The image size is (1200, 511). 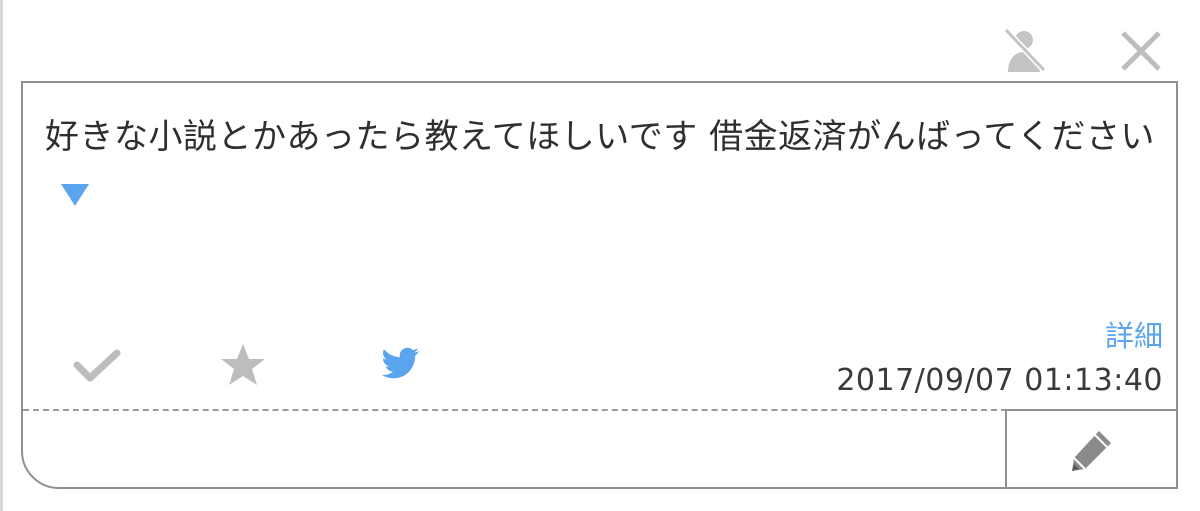 I want to click on timestamp: 2017/09/07 01:13:40, so click(x=999, y=380).